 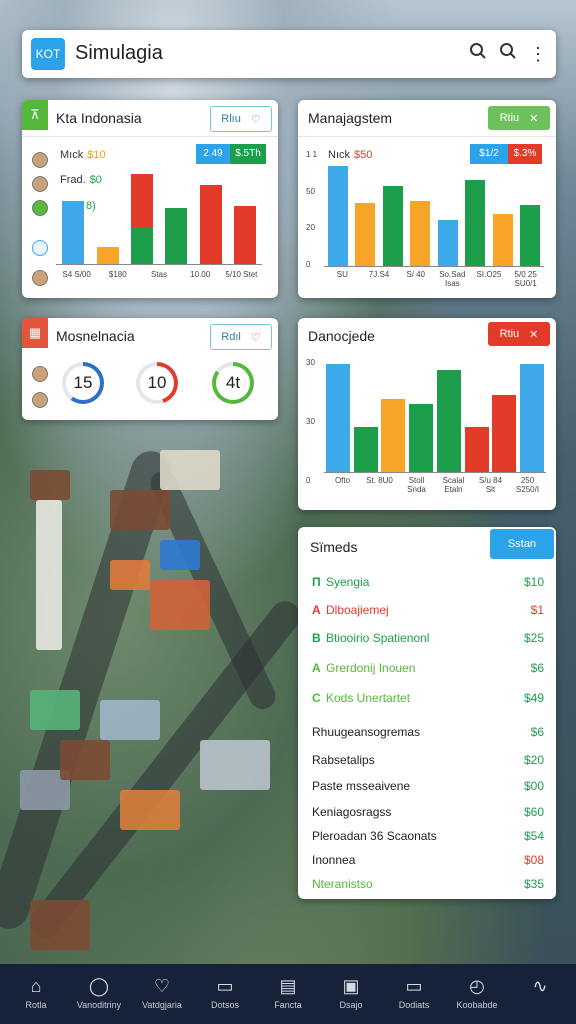 What do you see at coordinates (533, 760) in the screenshot?
I see `item-value: $20` at bounding box center [533, 760].